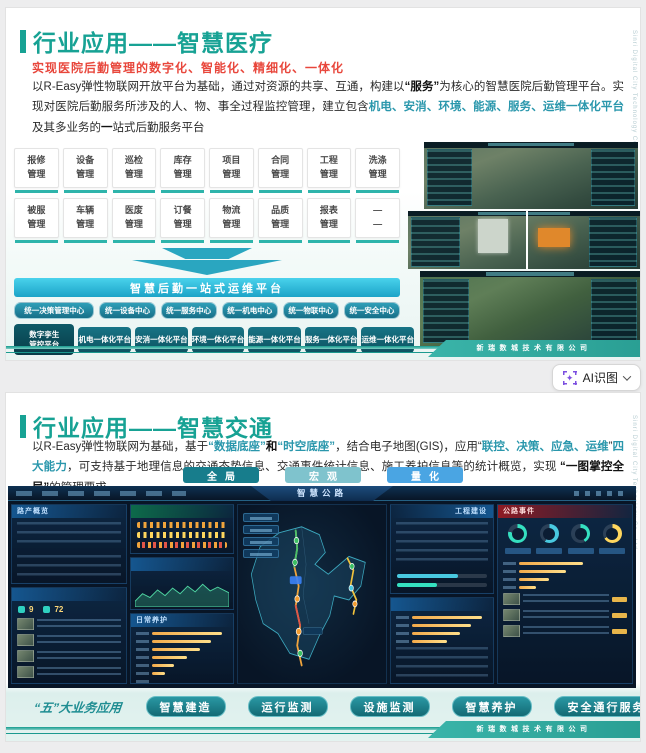 The height and width of the screenshot is (753, 646). What do you see at coordinates (188, 310) in the screenshot?
I see `center-pill: 统一服务中心` at bounding box center [188, 310].